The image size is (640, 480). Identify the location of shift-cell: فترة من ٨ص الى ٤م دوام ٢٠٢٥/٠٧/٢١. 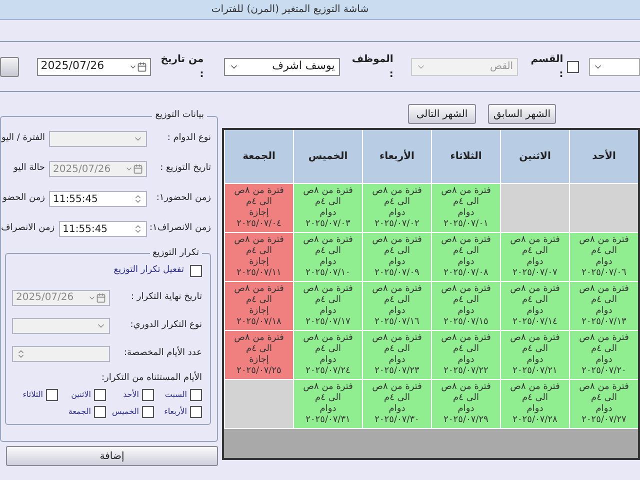
(534, 355).